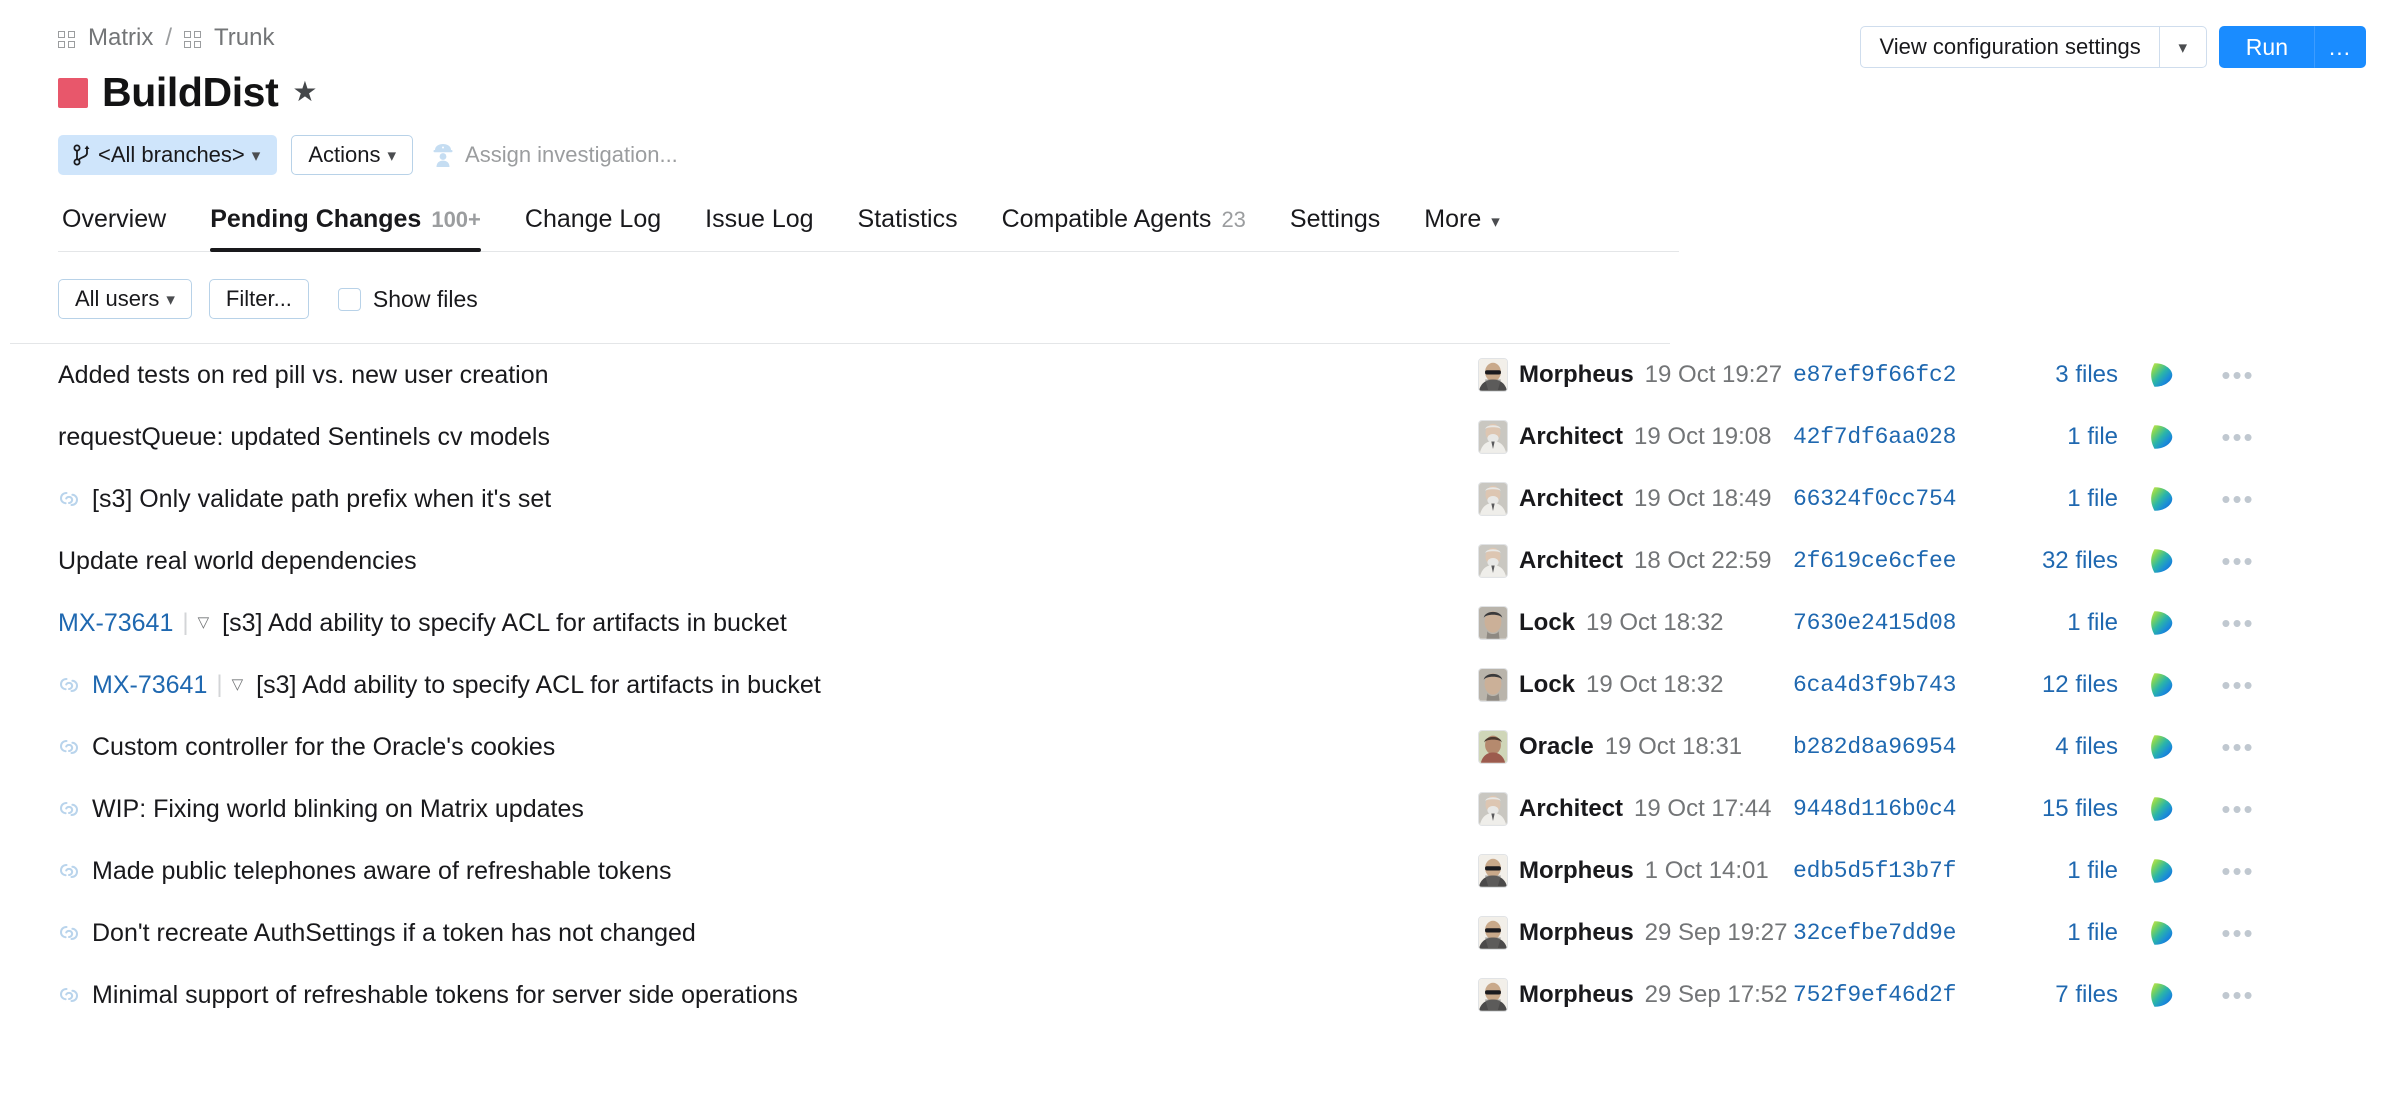 Image resolution: width=2400 pixels, height=1101 pixels. Describe the element at coordinates (352, 155) in the screenshot. I see `actions-button: Actions ▾` at that location.